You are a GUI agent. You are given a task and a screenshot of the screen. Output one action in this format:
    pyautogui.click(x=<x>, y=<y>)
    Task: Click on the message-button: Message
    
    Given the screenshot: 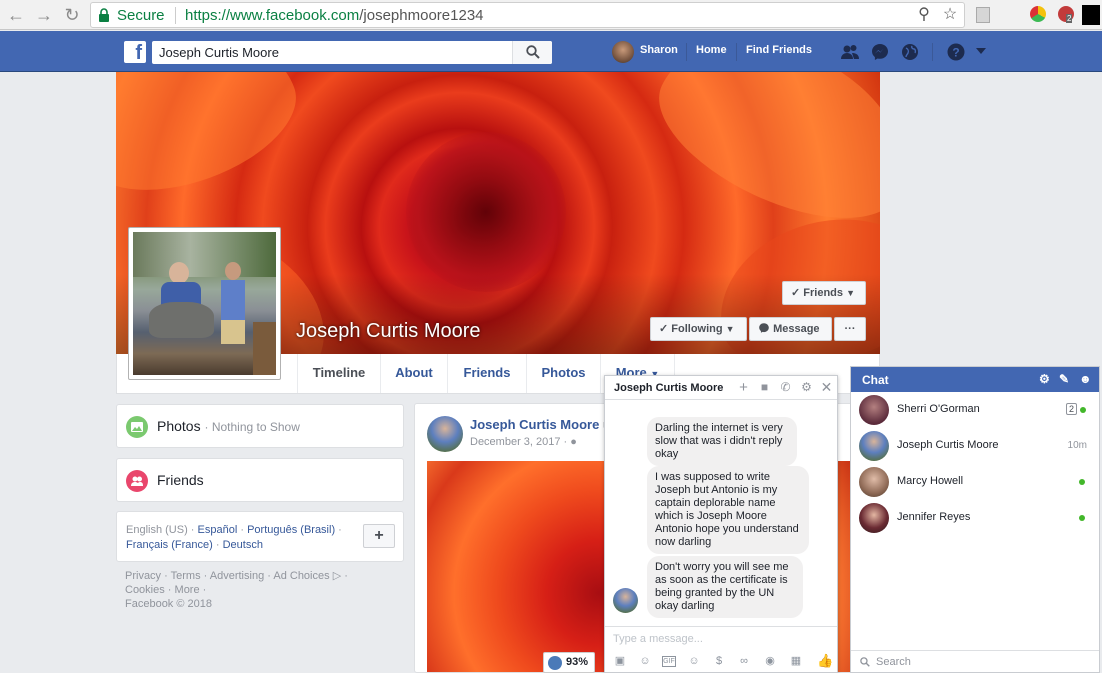 What is the action you would take?
    pyautogui.click(x=790, y=329)
    